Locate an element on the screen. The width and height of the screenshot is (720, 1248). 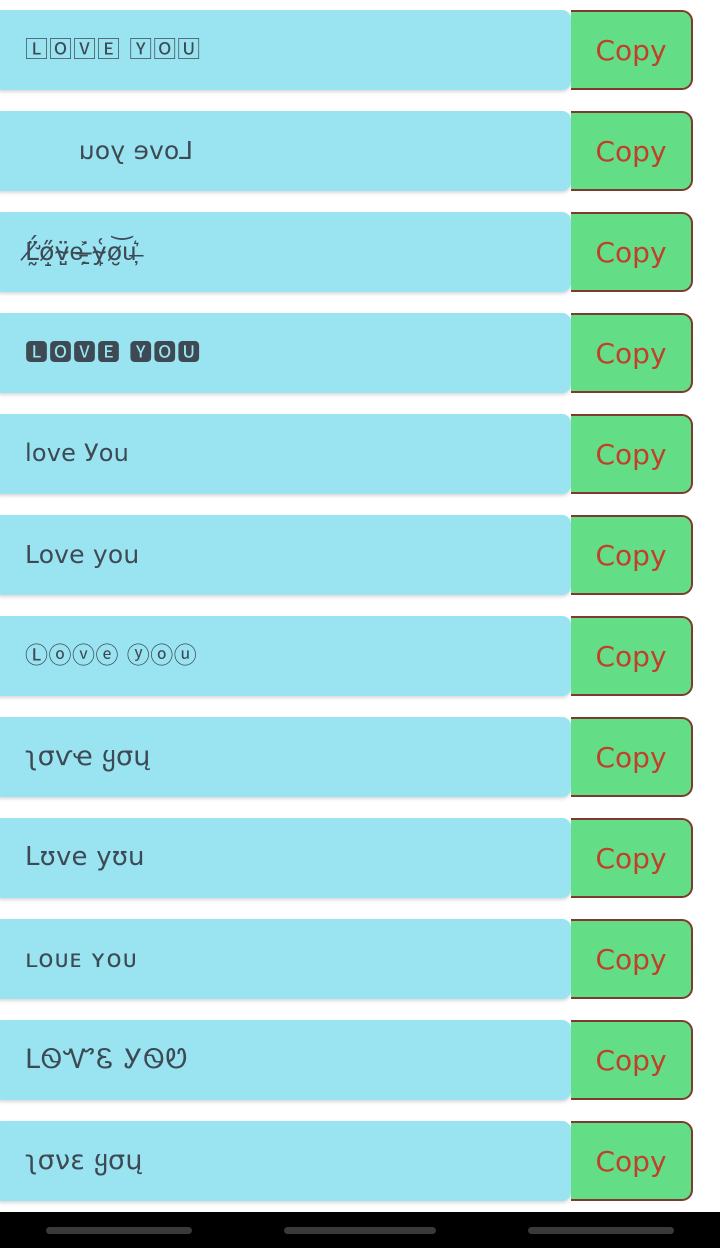
text-style-row: ʅσѵҽ ყσų Copy is located at coordinates (360, 757).